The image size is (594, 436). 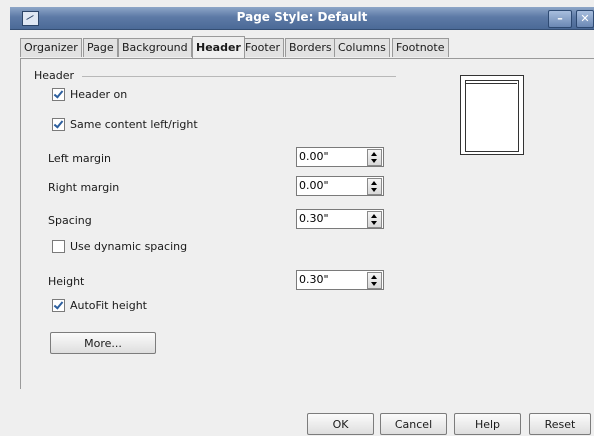 What do you see at coordinates (413, 424) in the screenshot?
I see `cancel-button: Cancel` at bounding box center [413, 424].